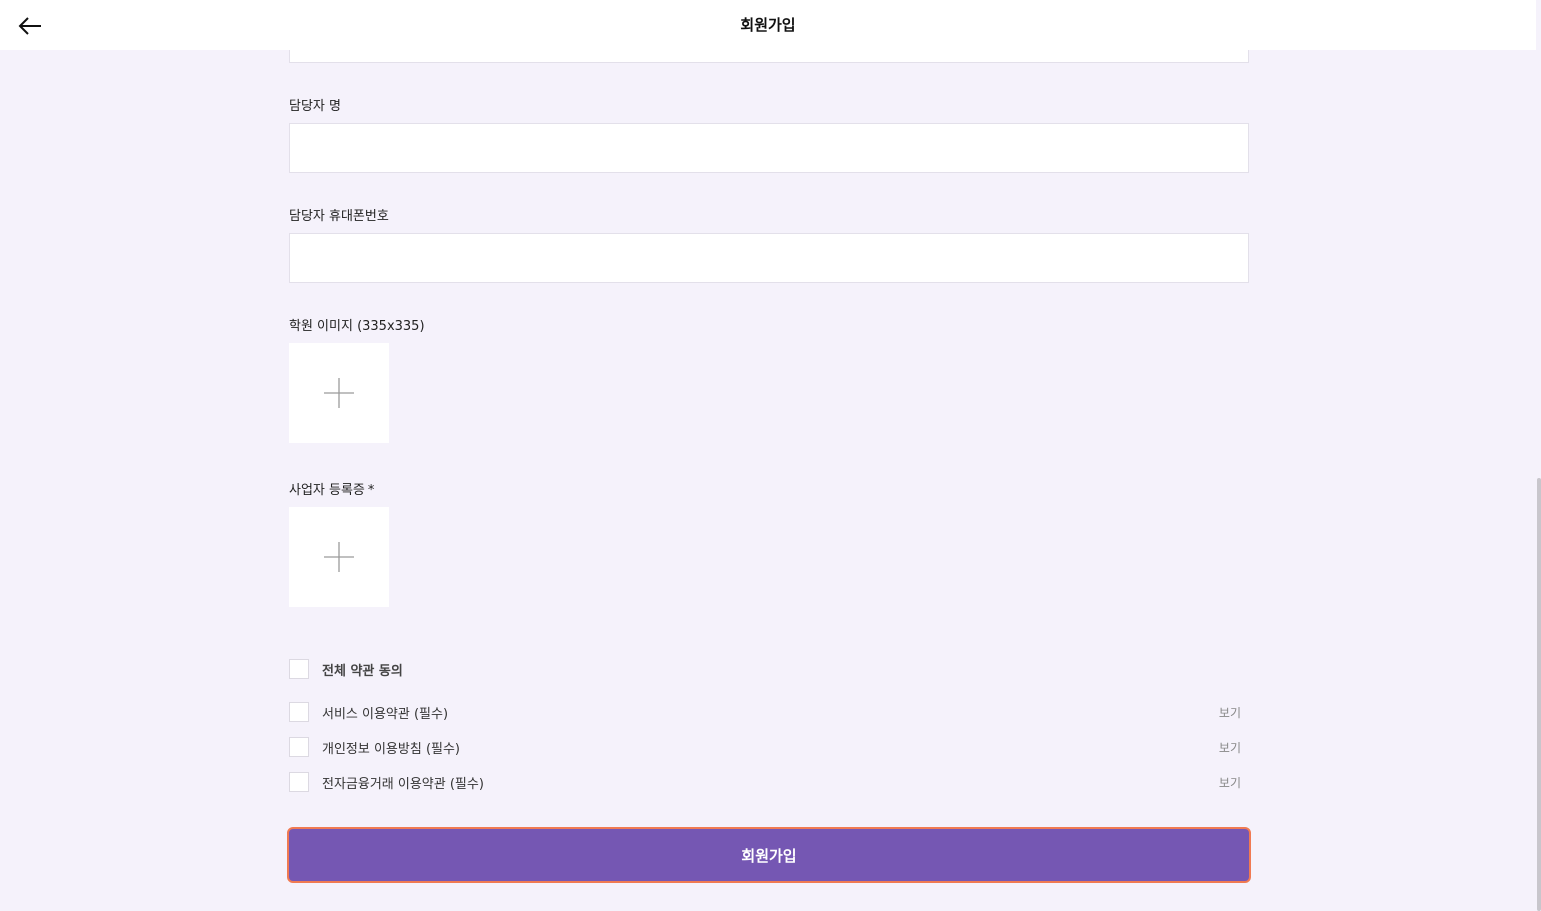 This screenshot has width=1541, height=911. What do you see at coordinates (769, 148) in the screenshot?
I see `manager-name-input` at bounding box center [769, 148].